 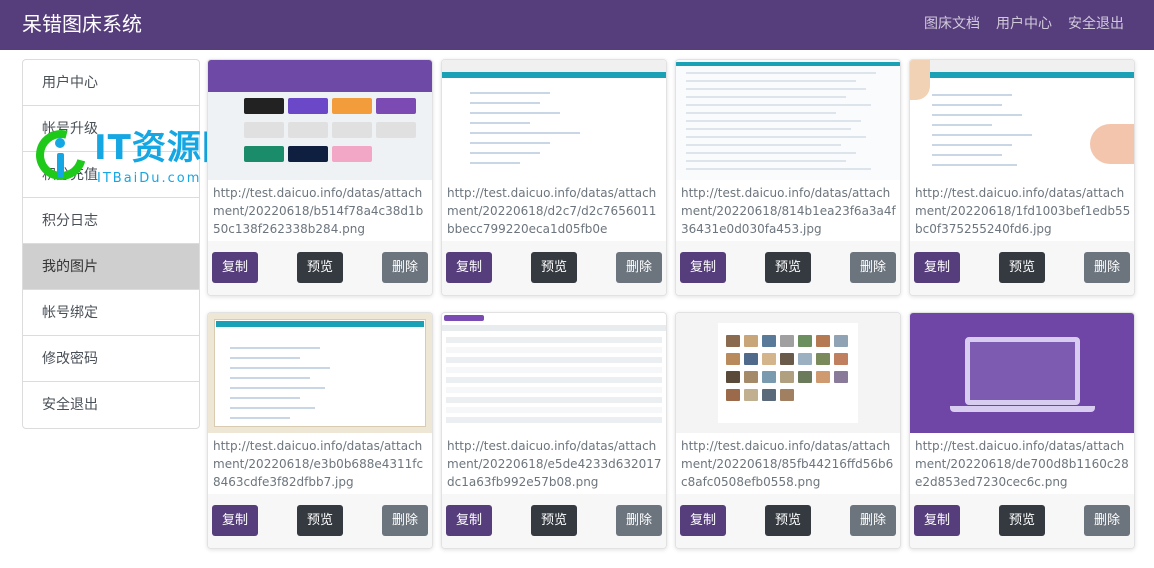 I want to click on sidebar-menu: 用户中心 帐号升级 积分充值 积分日志 我的图片 帐号绑定 修改密码 安全退出, so click(x=111, y=244).